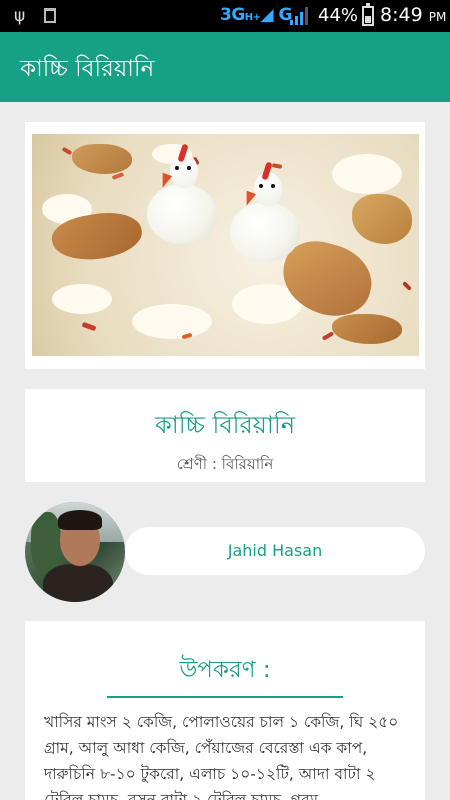  I want to click on author-avatar, so click(75, 552).